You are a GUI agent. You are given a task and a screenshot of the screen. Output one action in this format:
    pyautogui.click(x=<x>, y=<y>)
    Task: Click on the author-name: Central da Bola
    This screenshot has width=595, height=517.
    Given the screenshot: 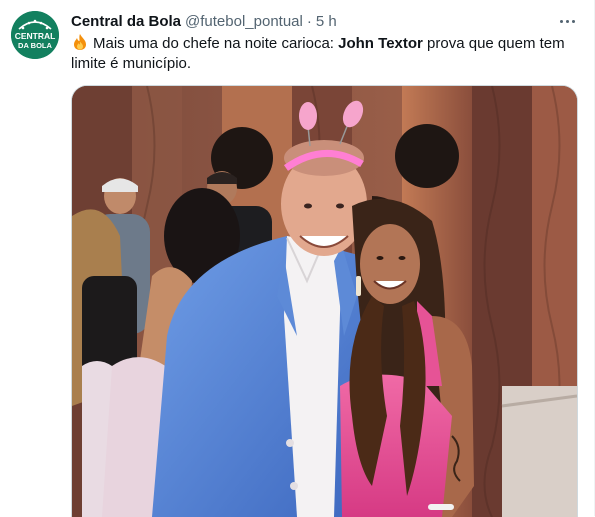 What is the action you would take?
    pyautogui.click(x=126, y=21)
    